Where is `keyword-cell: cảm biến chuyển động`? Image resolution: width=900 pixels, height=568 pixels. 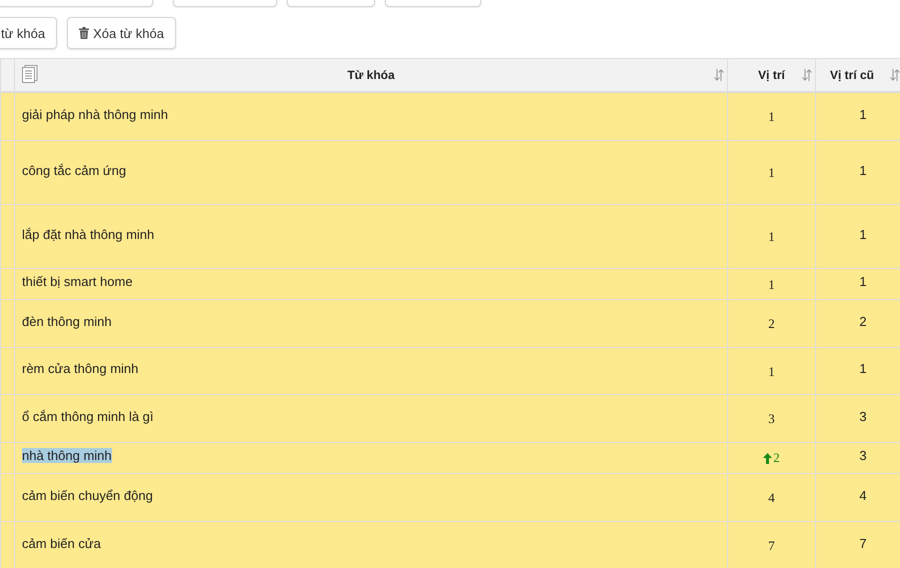 keyword-cell: cảm biến chuyển động is located at coordinates (87, 495).